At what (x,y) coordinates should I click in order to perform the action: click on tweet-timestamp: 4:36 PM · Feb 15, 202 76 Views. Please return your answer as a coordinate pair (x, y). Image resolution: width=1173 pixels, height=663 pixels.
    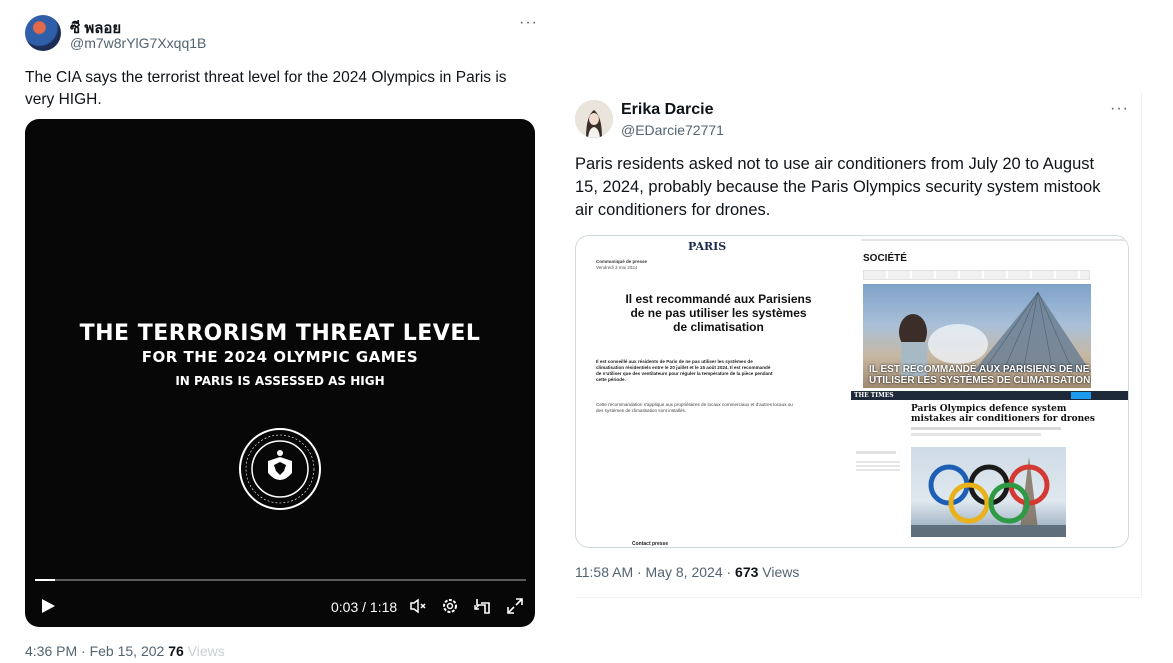
    Looking at the image, I should click on (125, 651).